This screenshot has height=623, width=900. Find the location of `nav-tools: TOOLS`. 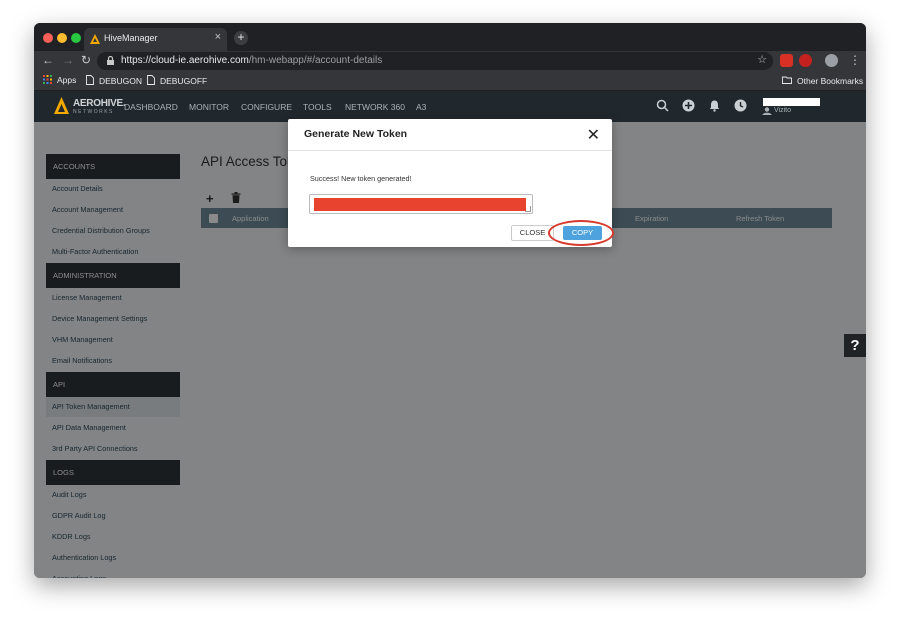

nav-tools: TOOLS is located at coordinates (317, 107).